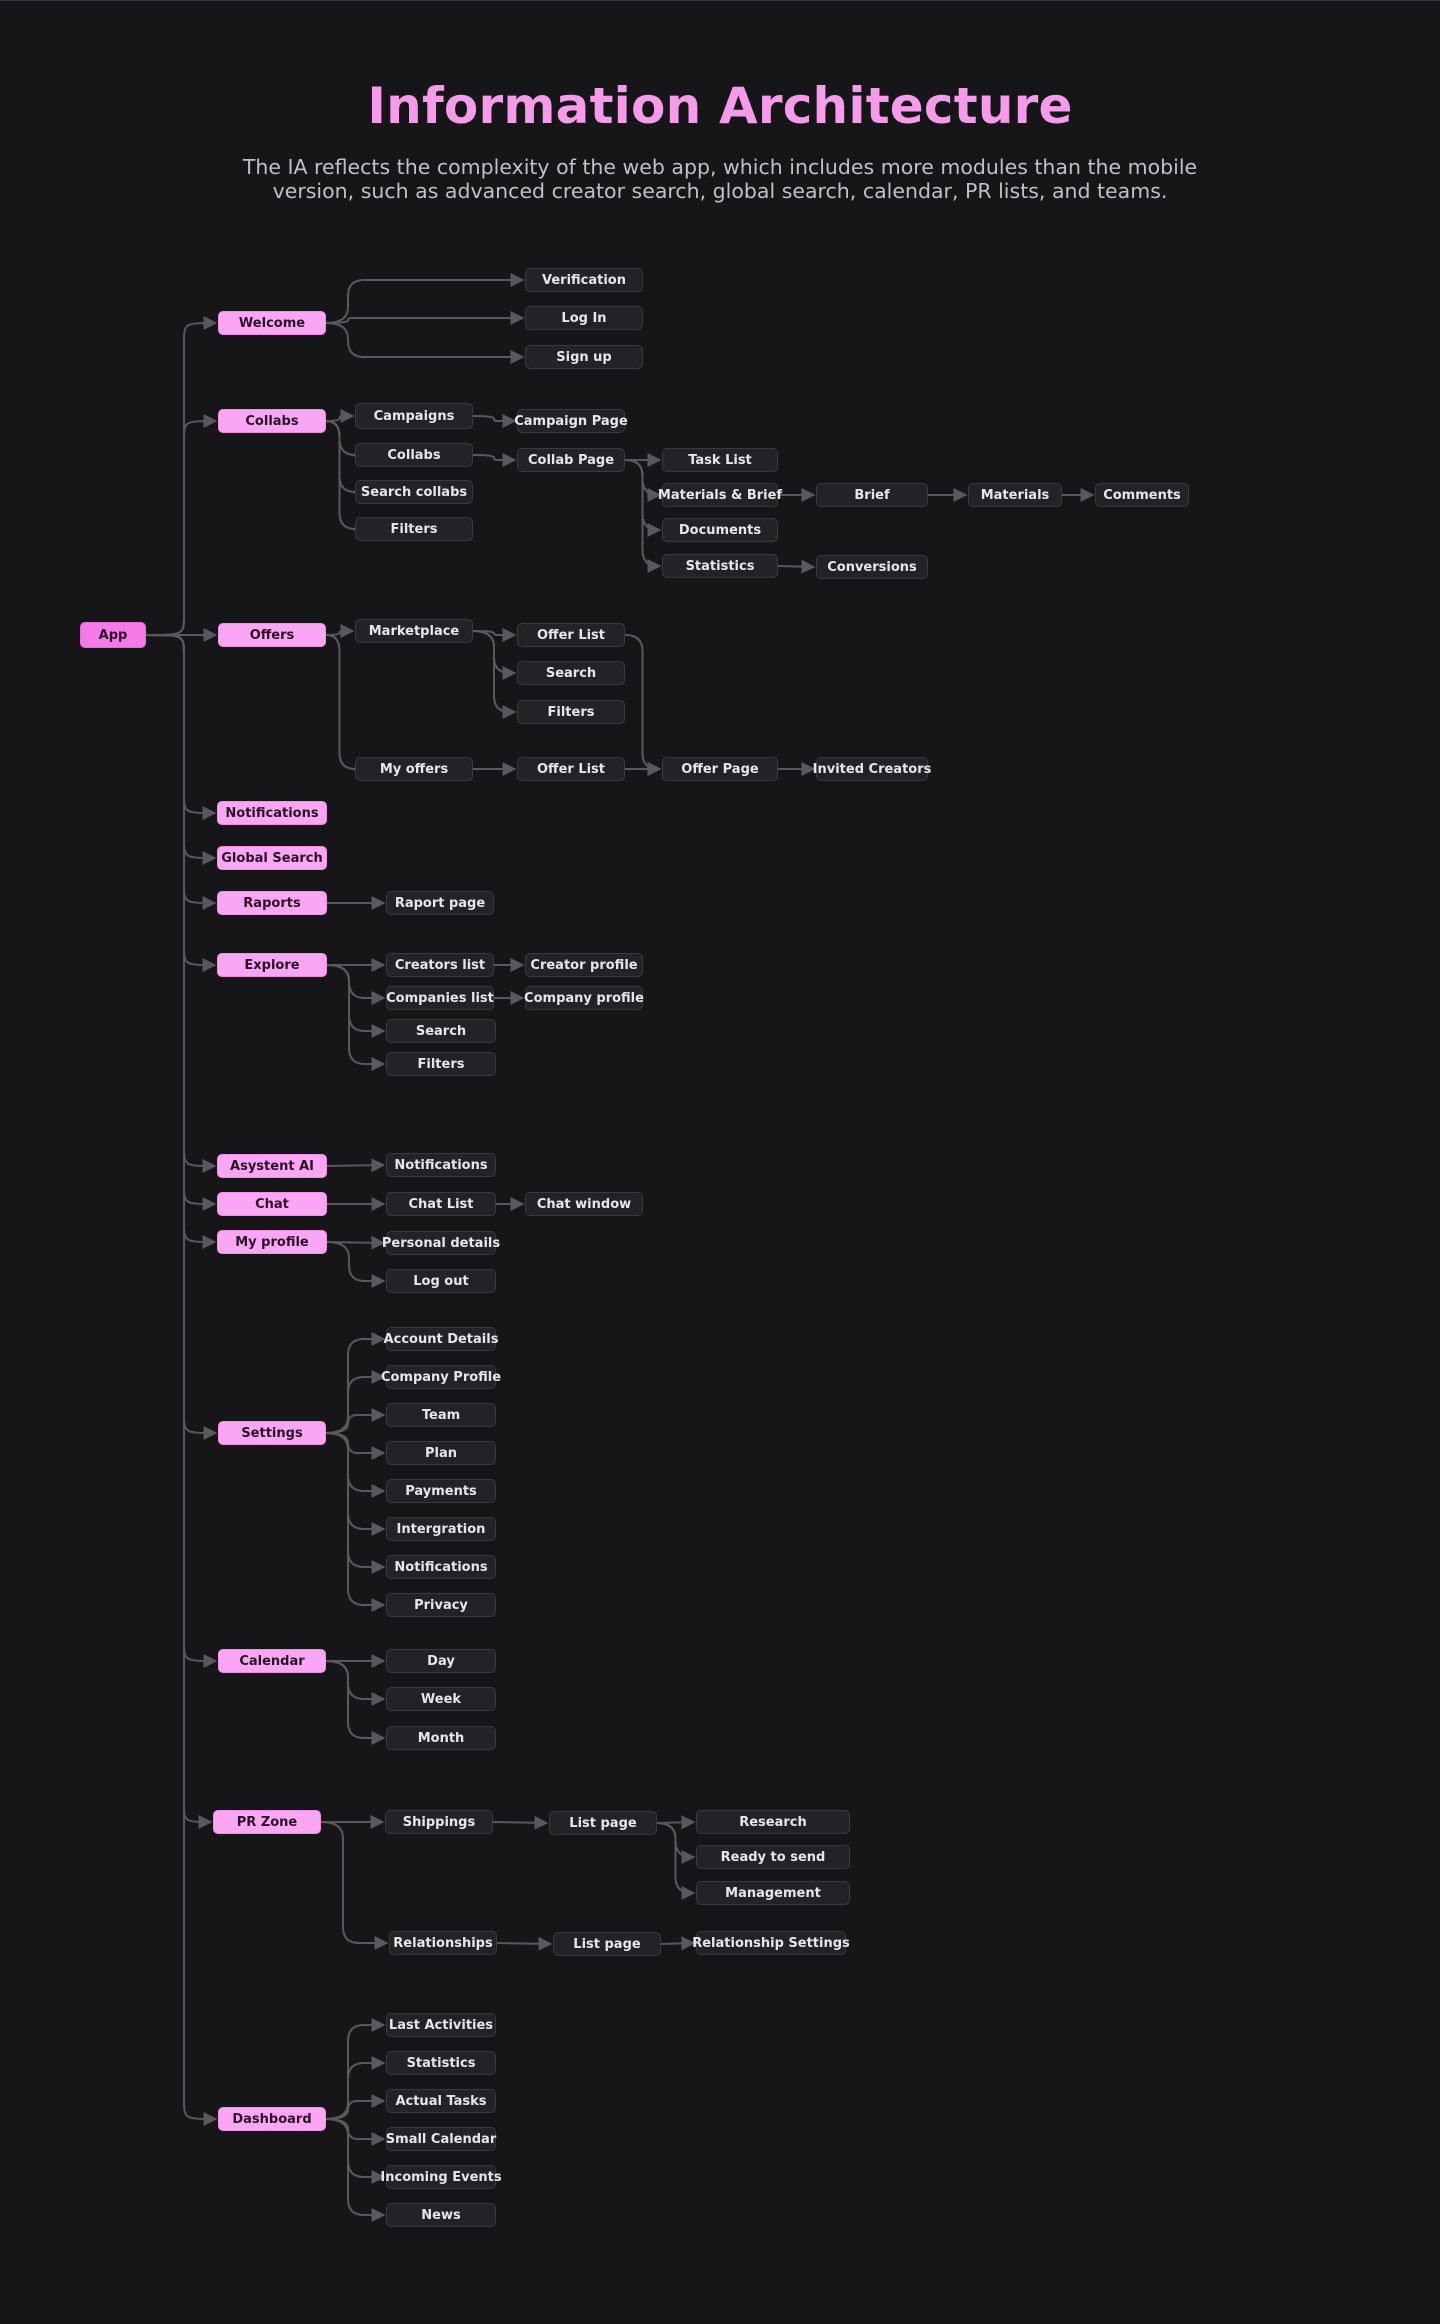 The width and height of the screenshot is (1440, 2324). I want to click on node-log-in: Log In, so click(584, 318).